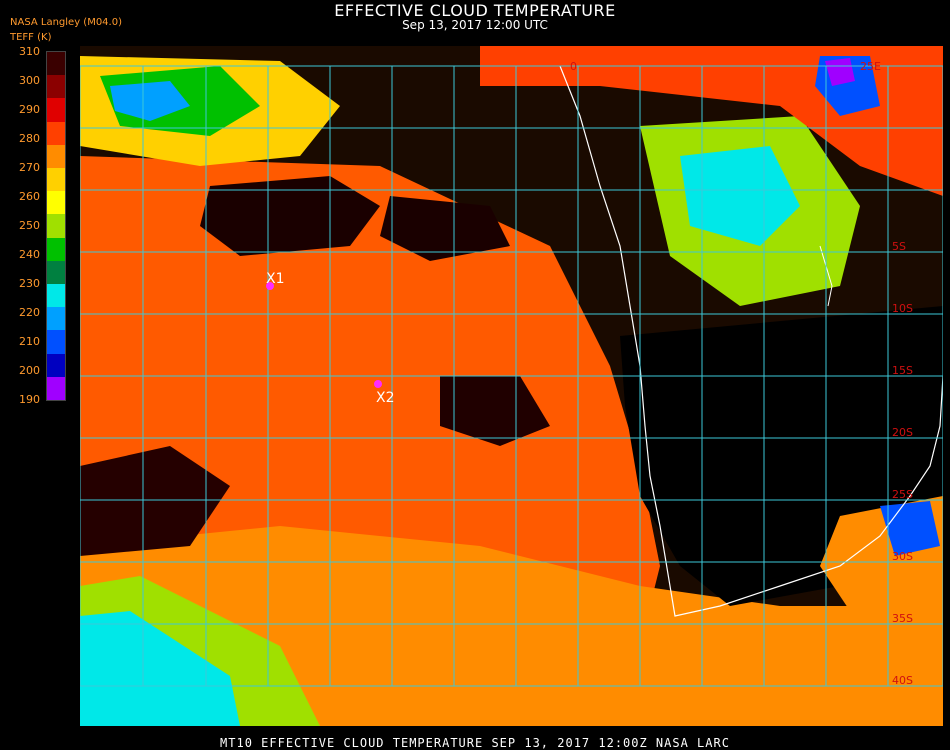  What do you see at coordinates (29, 341) in the screenshot?
I see `legend-tick-label: 210` at bounding box center [29, 341].